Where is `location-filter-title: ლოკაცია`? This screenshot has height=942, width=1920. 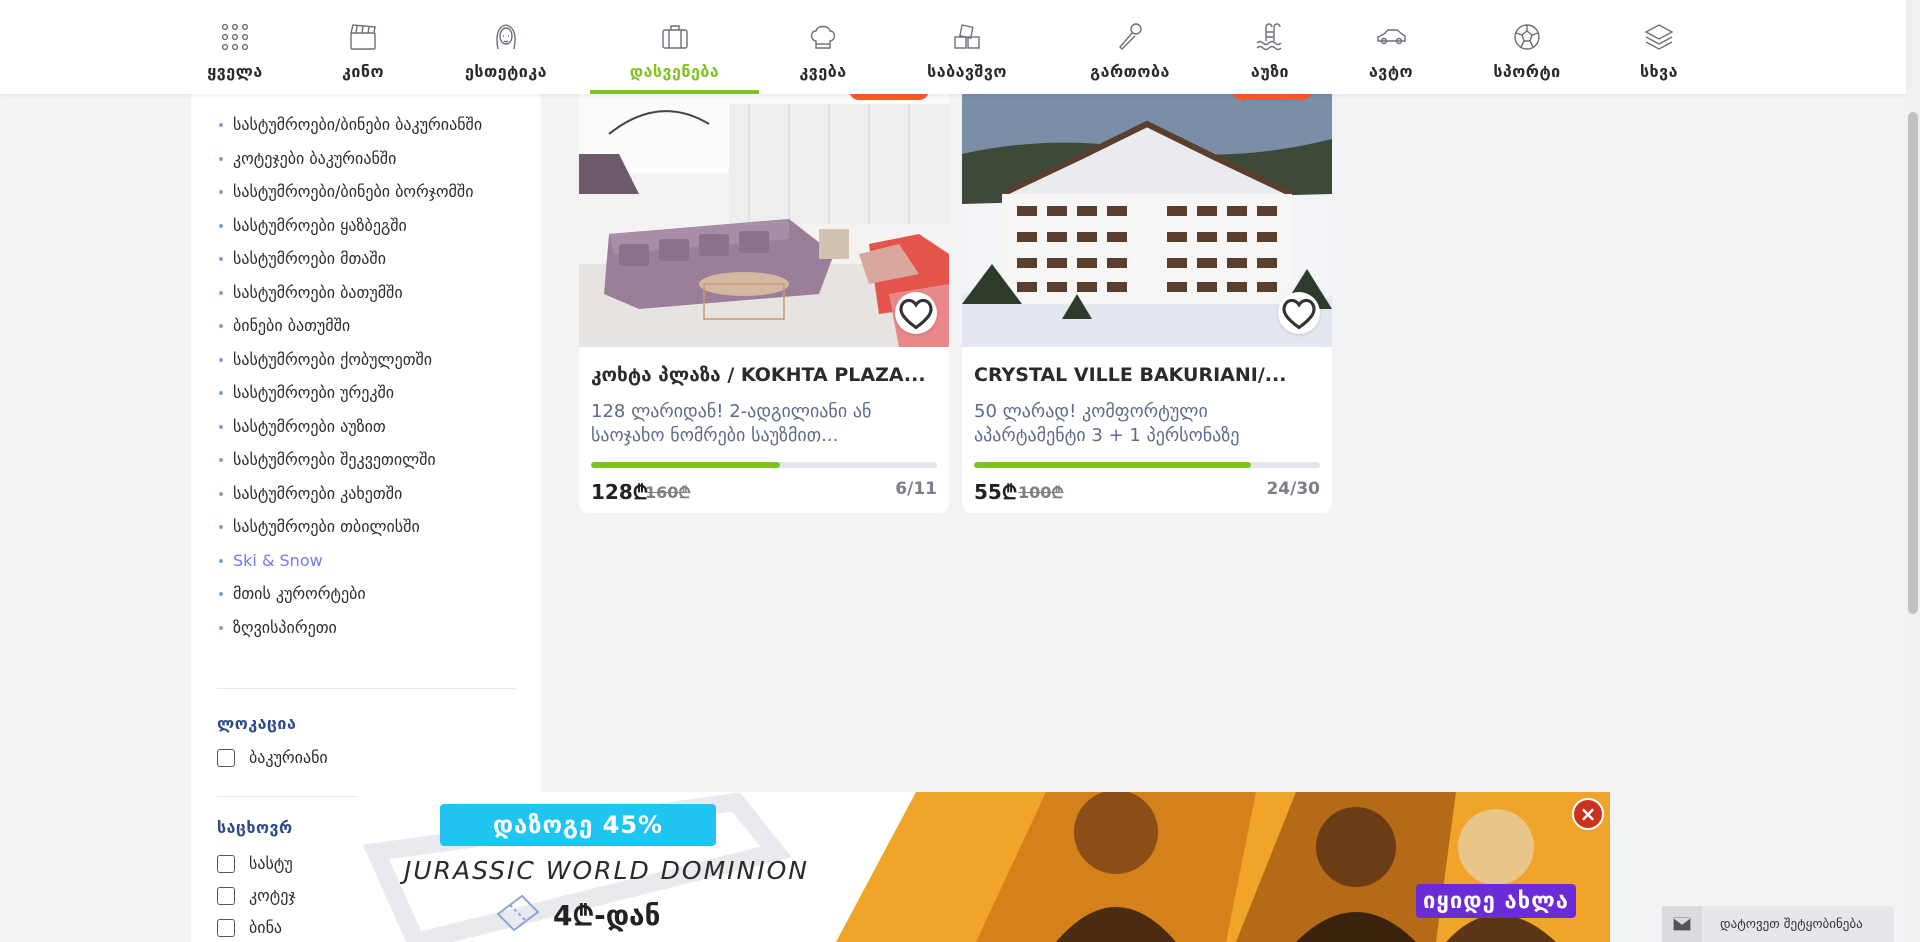 location-filter-title: ლოკაცია is located at coordinates (257, 723).